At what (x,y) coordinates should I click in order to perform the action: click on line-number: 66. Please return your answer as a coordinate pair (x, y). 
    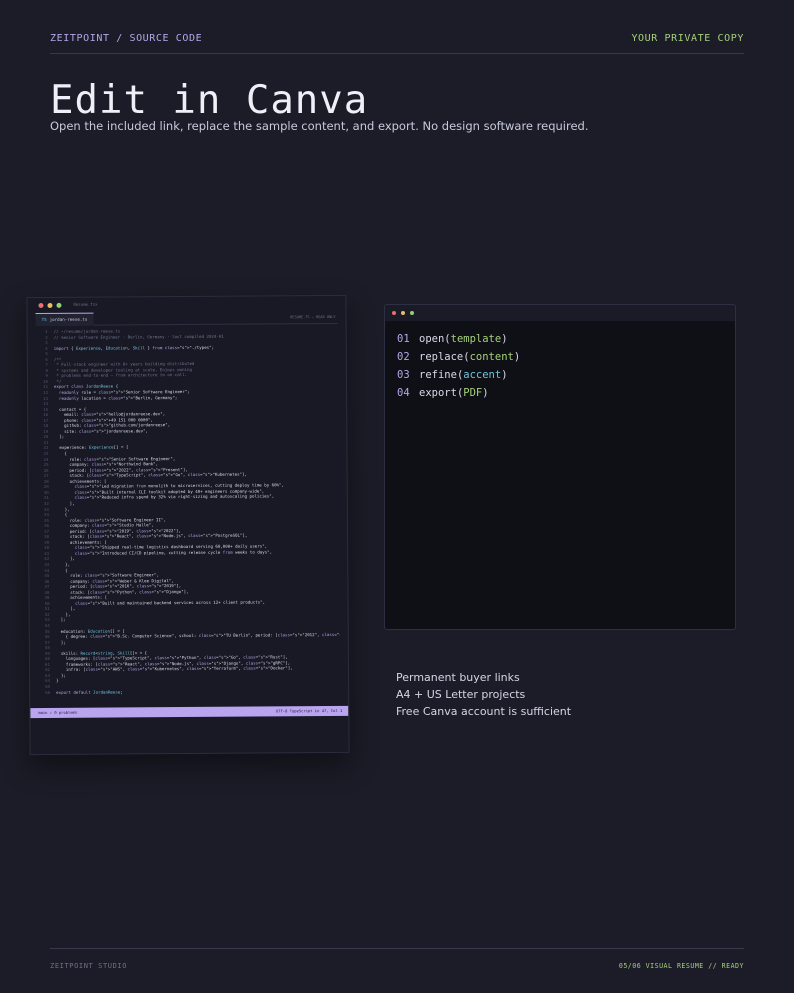
    Looking at the image, I should click on (44, 693).